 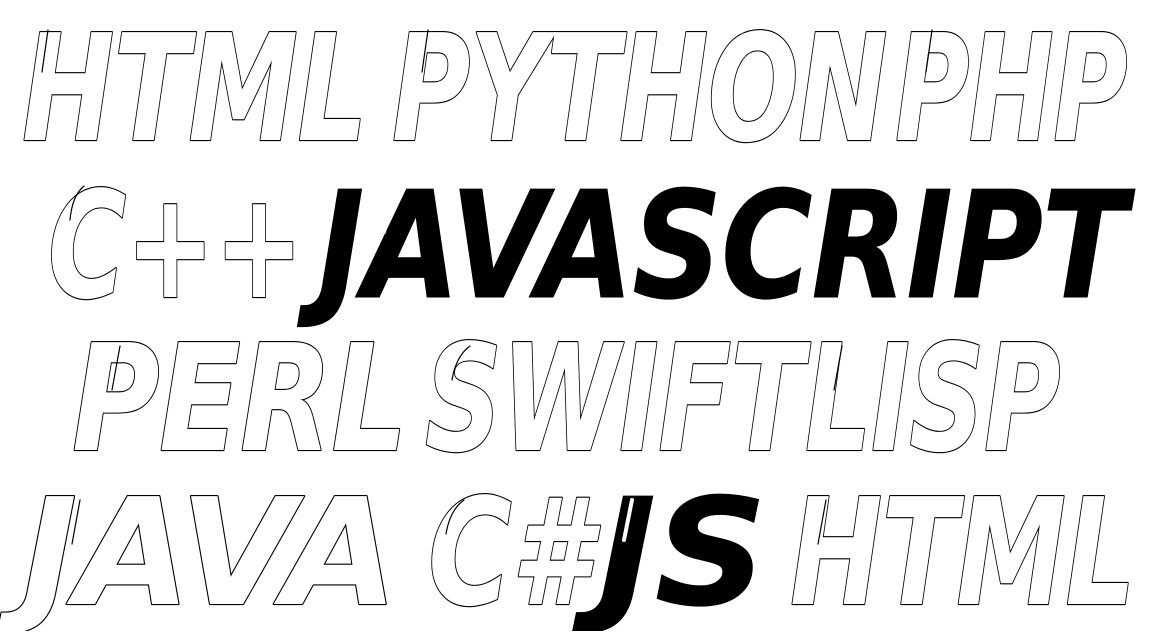 What do you see at coordinates (198, 549) in the screenshot?
I see `word-java: JAVA` at bounding box center [198, 549].